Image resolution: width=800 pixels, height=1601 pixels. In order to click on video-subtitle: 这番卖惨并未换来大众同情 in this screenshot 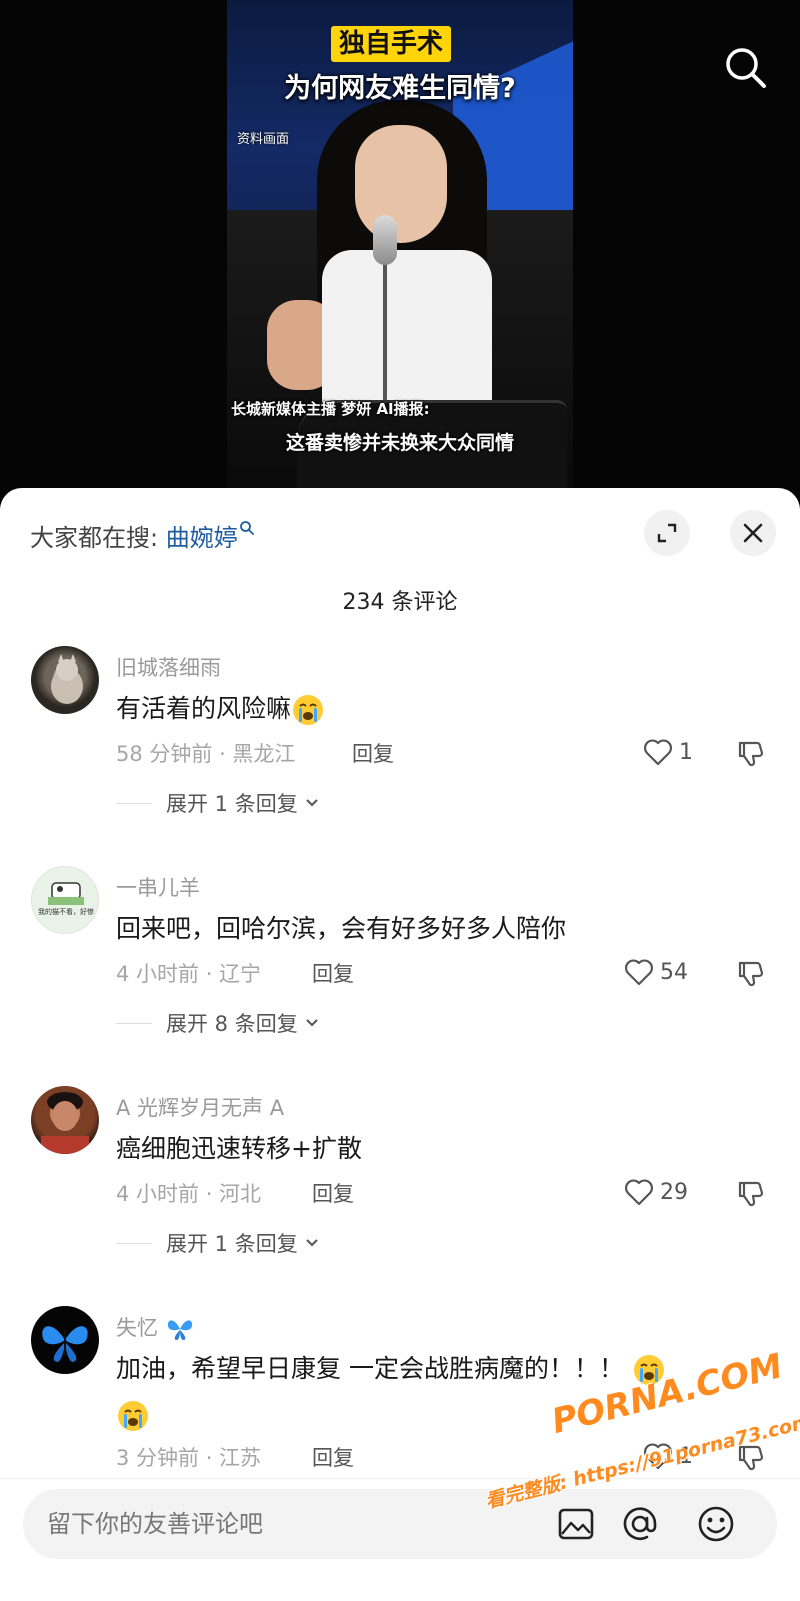, I will do `click(399, 443)`.